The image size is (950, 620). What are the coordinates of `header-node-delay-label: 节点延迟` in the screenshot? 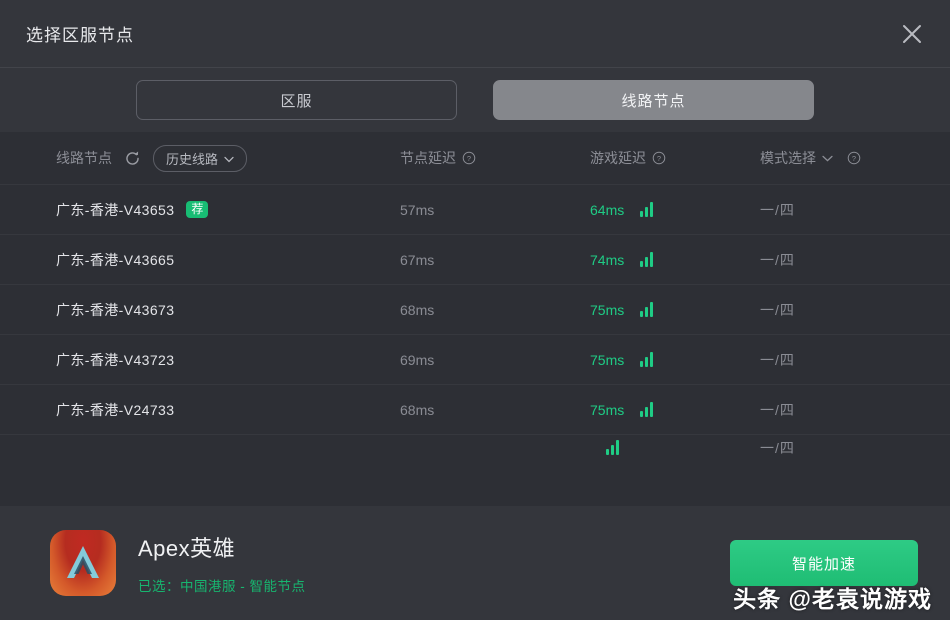 It's located at (428, 158).